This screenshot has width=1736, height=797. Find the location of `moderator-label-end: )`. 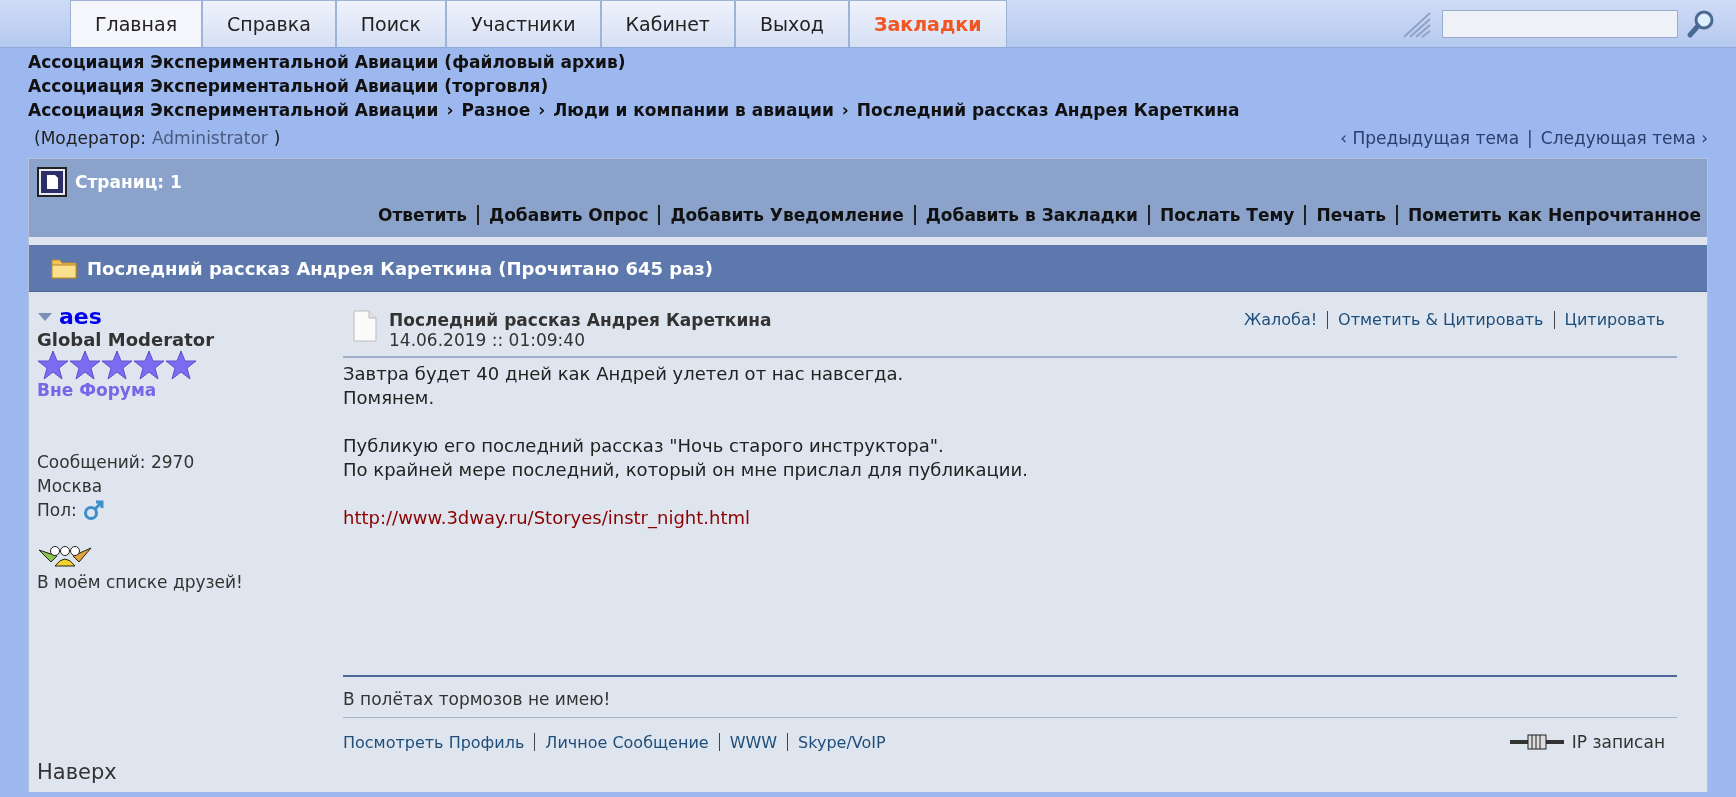

moderator-label-end: ) is located at coordinates (277, 138).